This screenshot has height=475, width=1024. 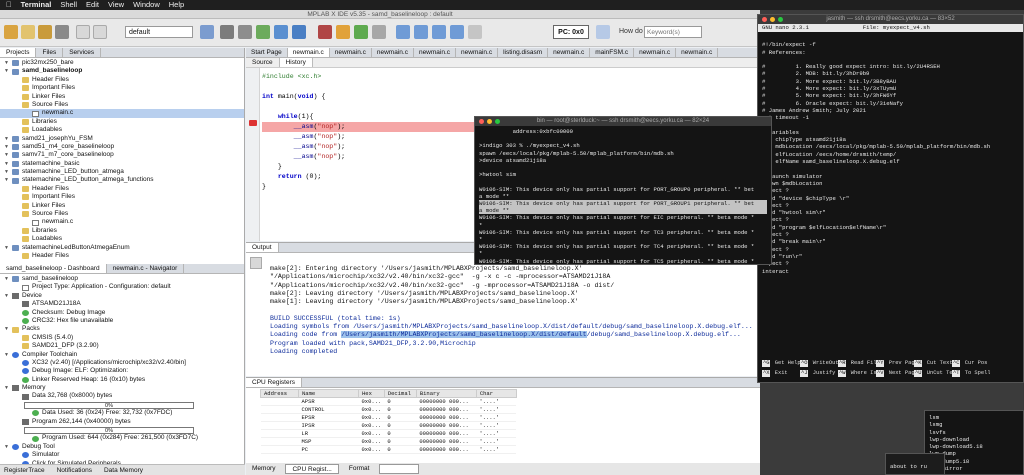 I want to click on tree-item: Libraries, so click(x=122, y=231).